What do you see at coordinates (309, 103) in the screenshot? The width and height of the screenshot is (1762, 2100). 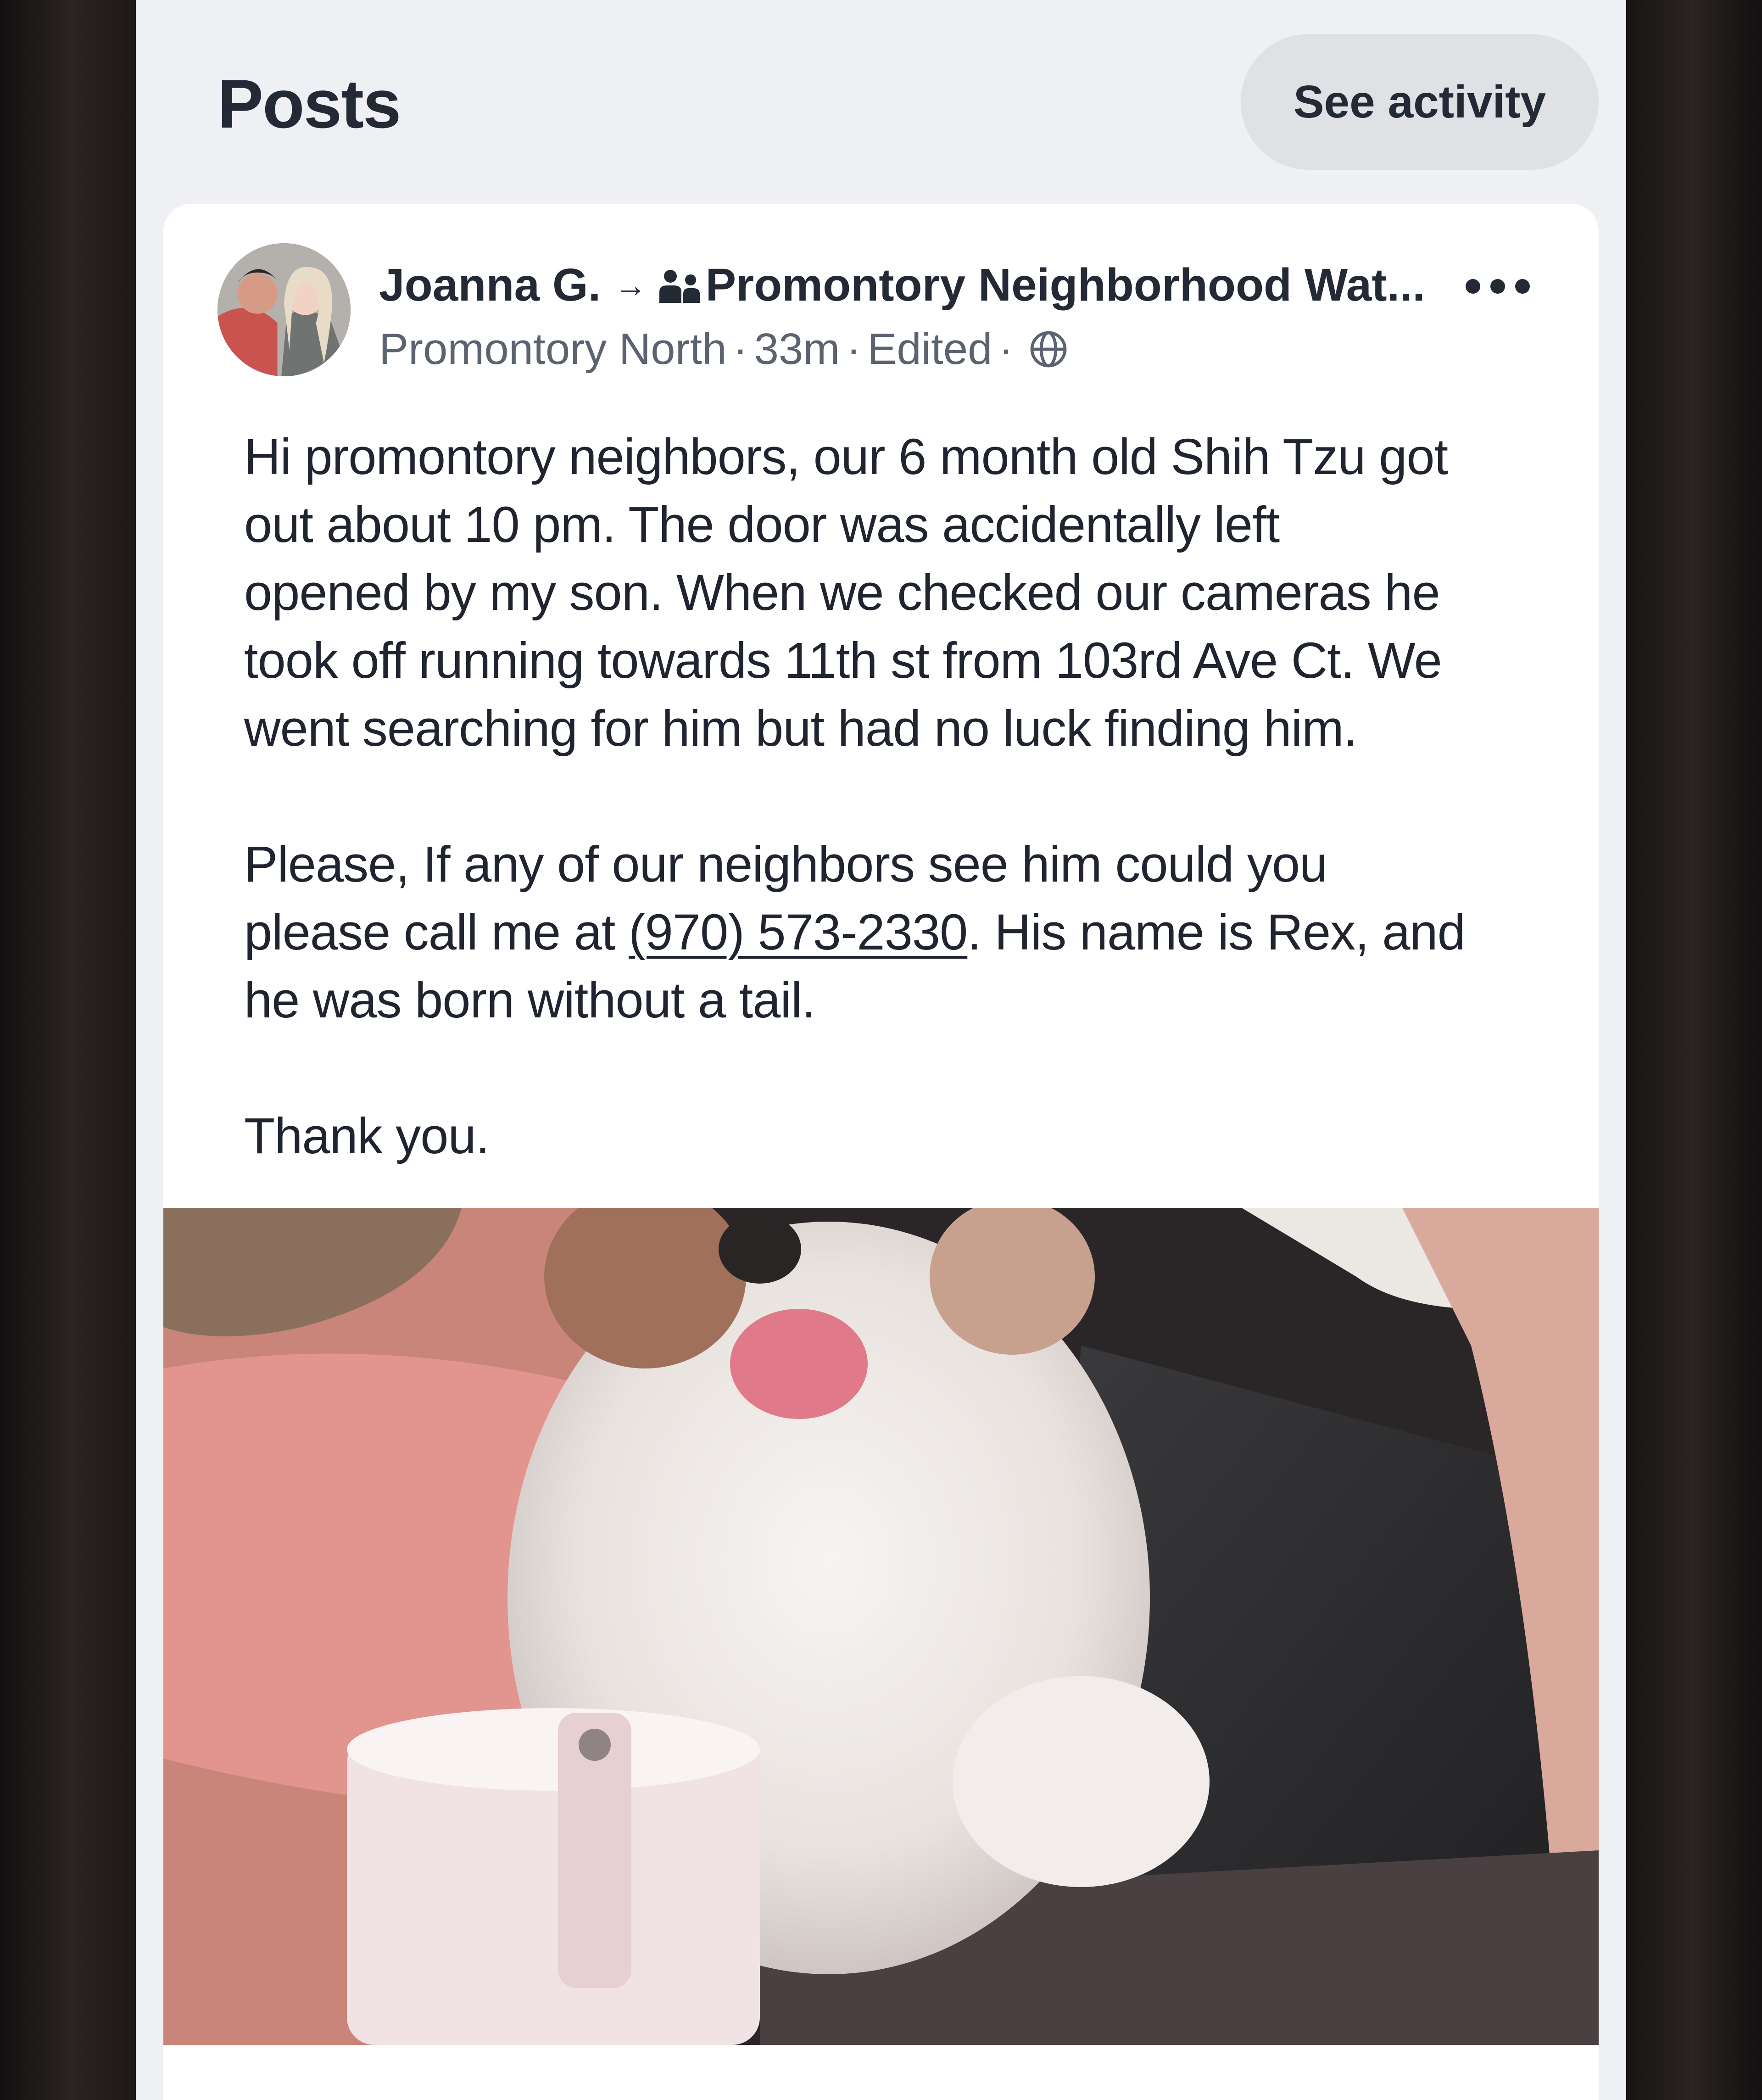 I see `page-title: Posts` at bounding box center [309, 103].